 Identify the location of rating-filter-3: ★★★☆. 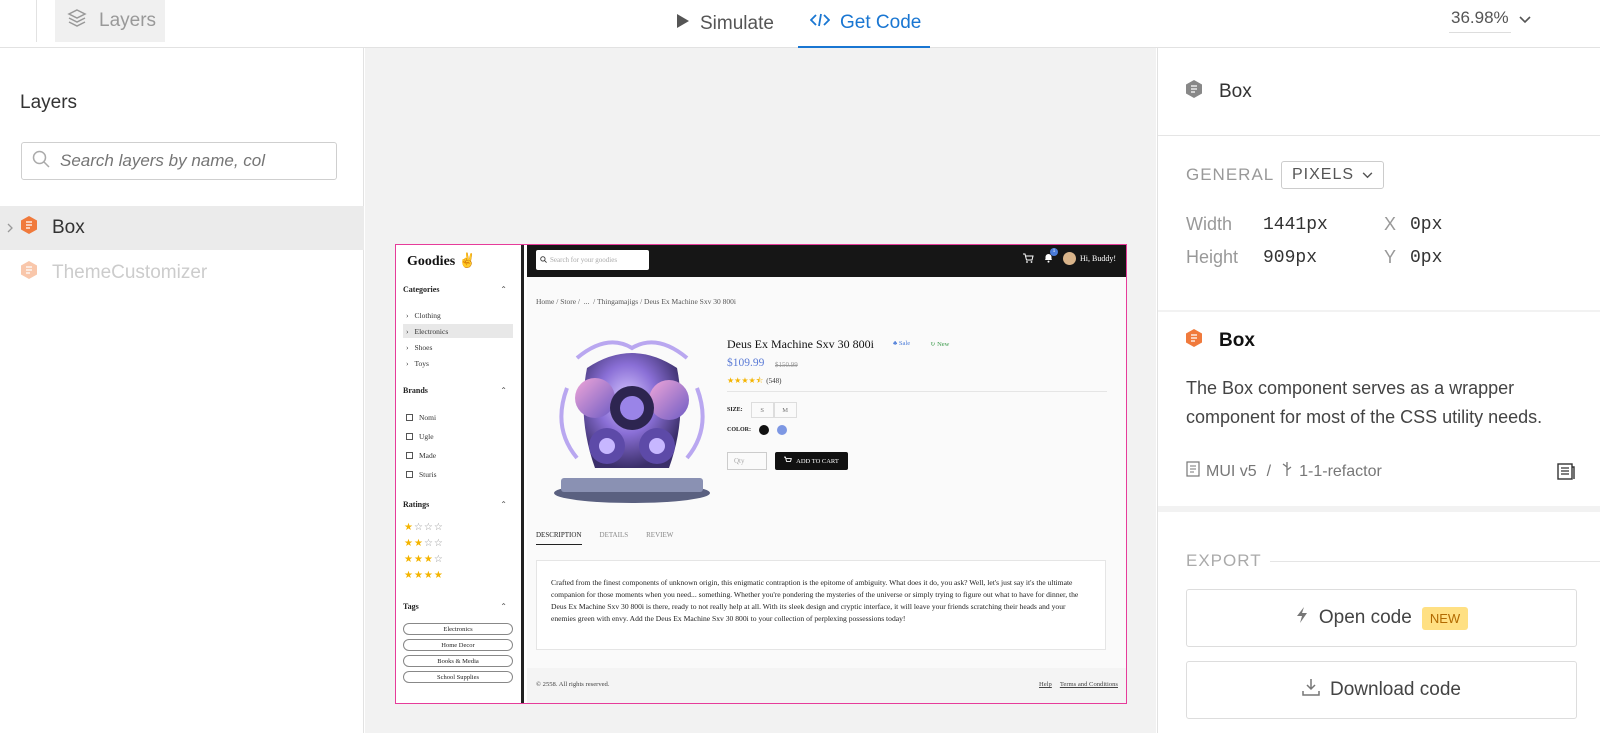
(424, 559).